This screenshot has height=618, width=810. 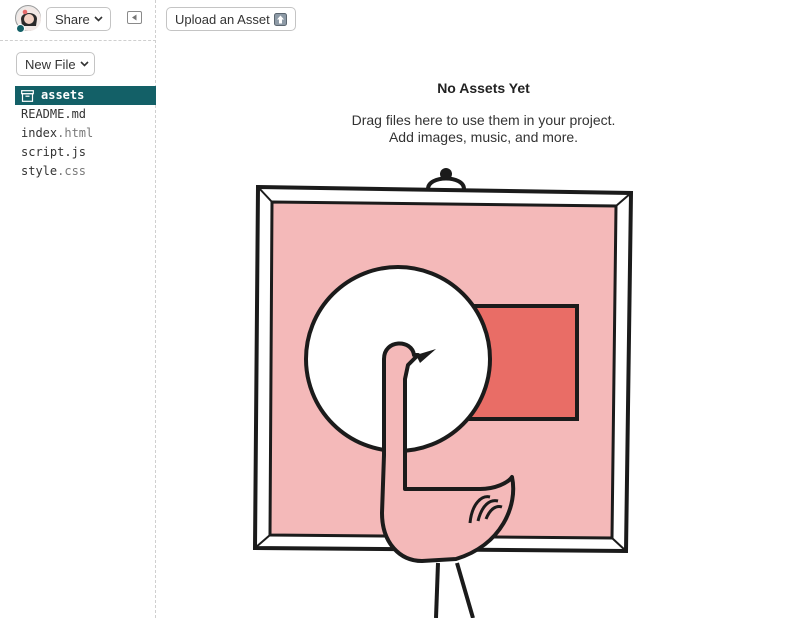 I want to click on upload-asset-button: Upload an Asset, so click(x=231, y=19).